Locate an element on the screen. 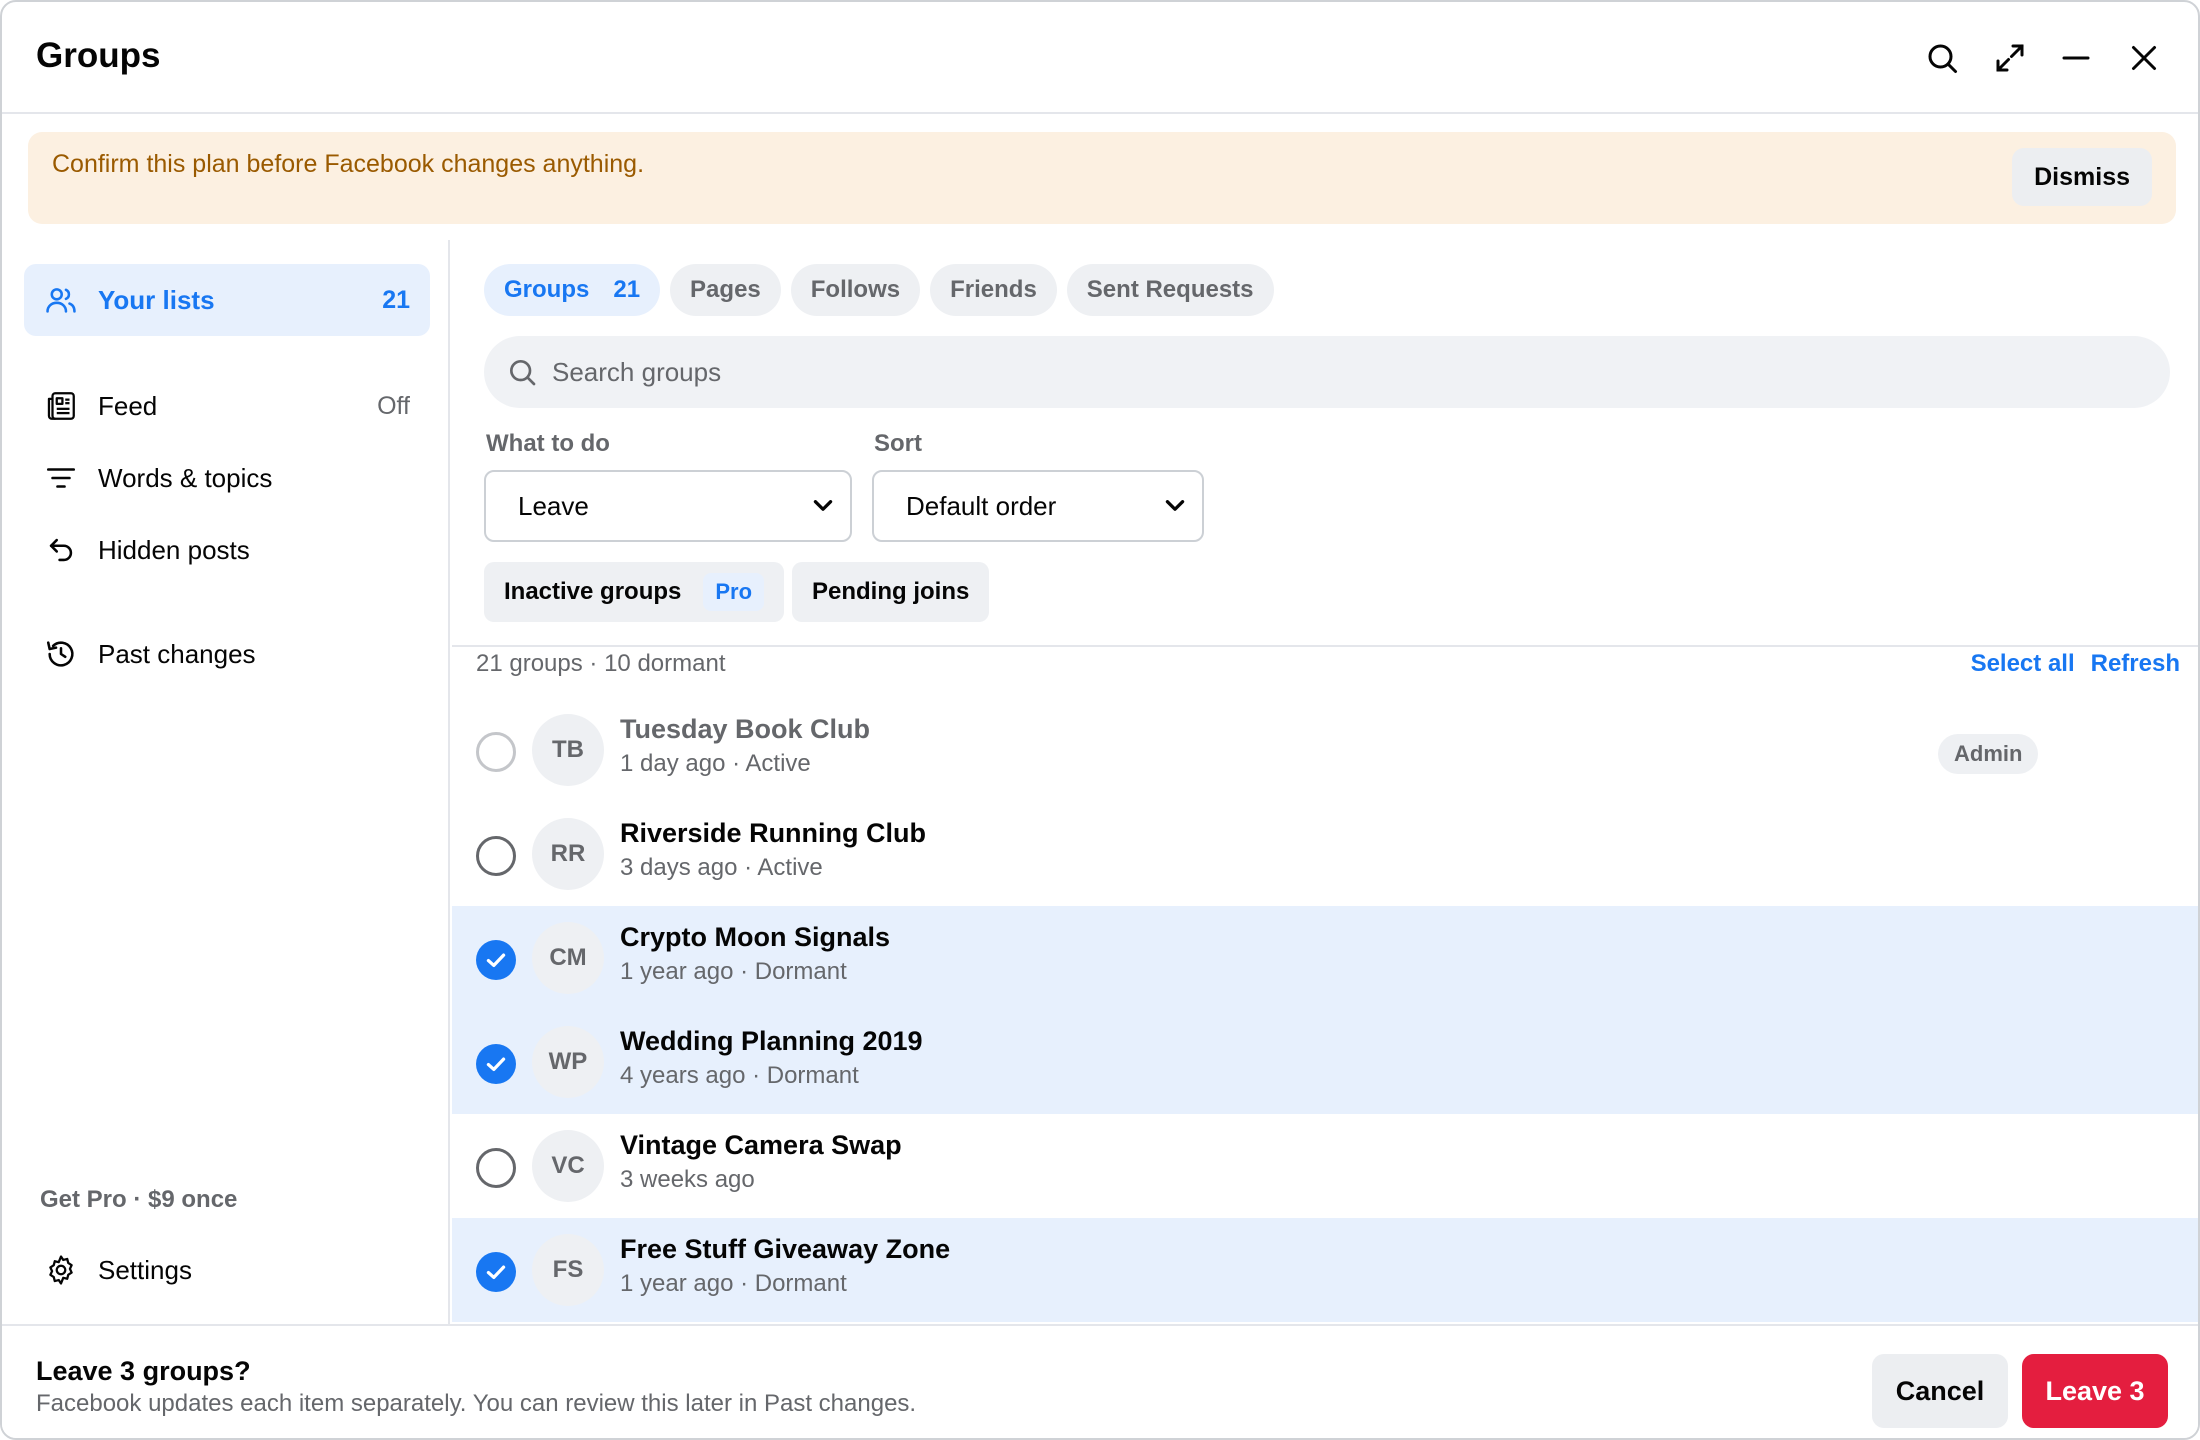 Image resolution: width=2200 pixels, height=1440 pixels. tab-count: 21 is located at coordinates (627, 289).